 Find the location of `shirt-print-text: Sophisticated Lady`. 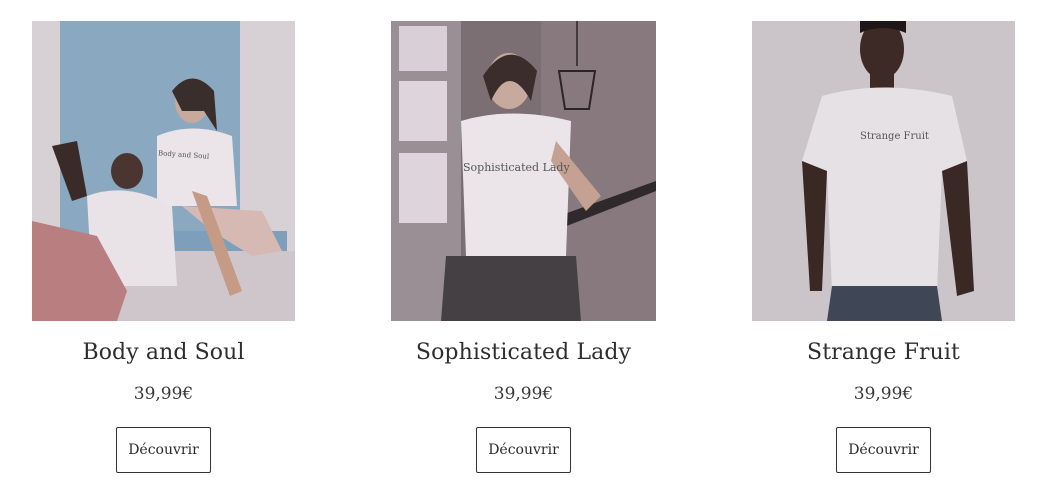

shirt-print-text: Sophisticated Lady is located at coordinates (516, 167).